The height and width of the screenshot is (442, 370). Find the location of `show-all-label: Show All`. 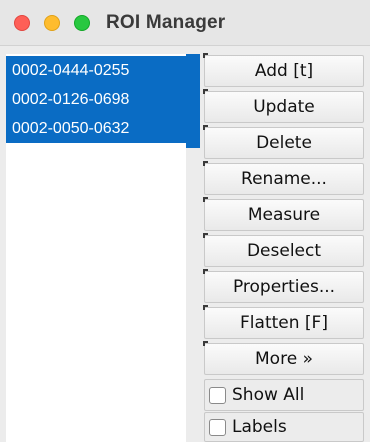

show-all-label: Show All is located at coordinates (268, 395).